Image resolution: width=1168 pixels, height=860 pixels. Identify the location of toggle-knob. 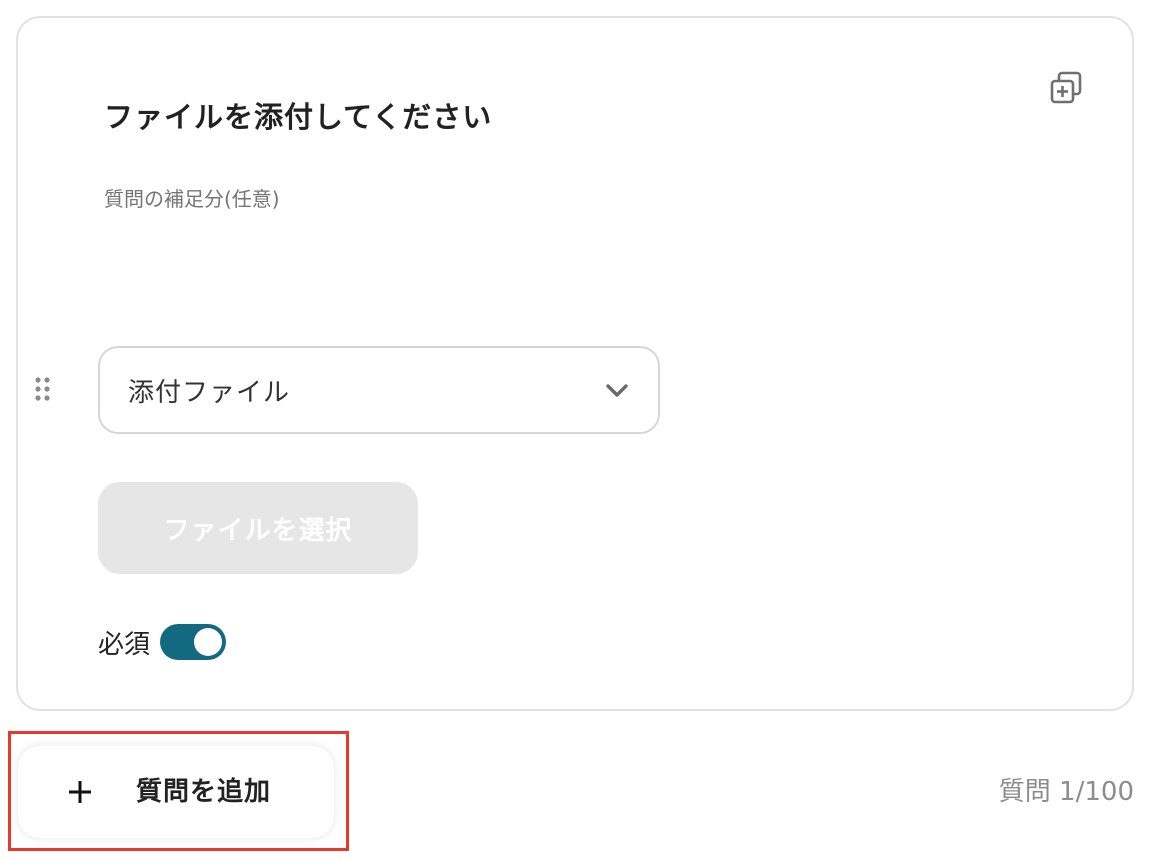
(208, 642).